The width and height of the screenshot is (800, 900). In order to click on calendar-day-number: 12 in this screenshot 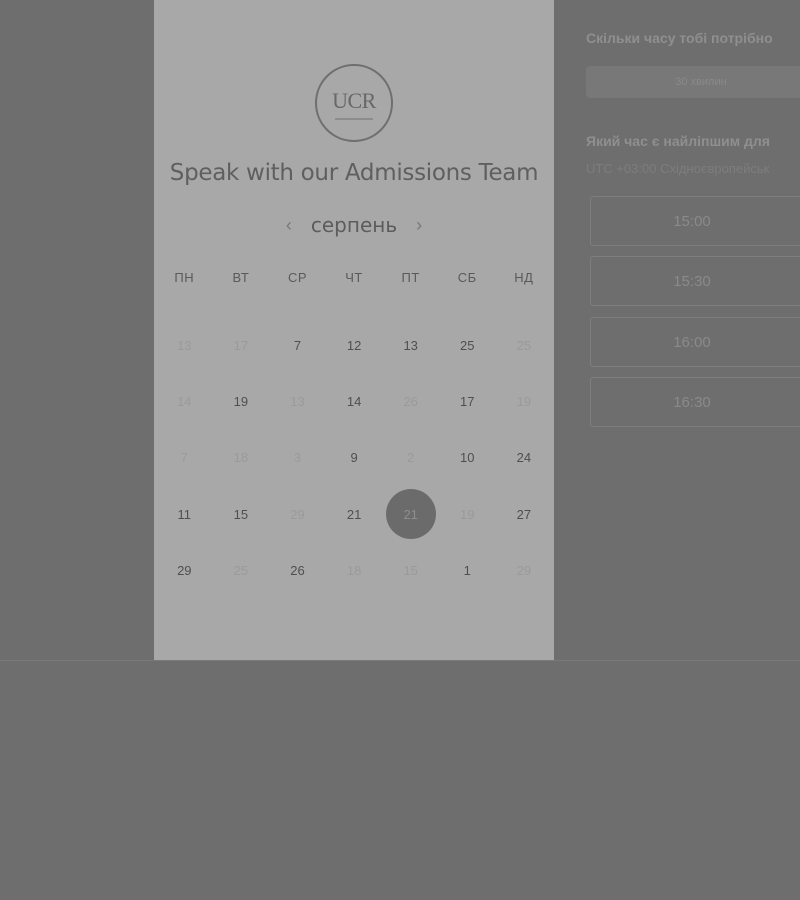, I will do `click(354, 345)`.